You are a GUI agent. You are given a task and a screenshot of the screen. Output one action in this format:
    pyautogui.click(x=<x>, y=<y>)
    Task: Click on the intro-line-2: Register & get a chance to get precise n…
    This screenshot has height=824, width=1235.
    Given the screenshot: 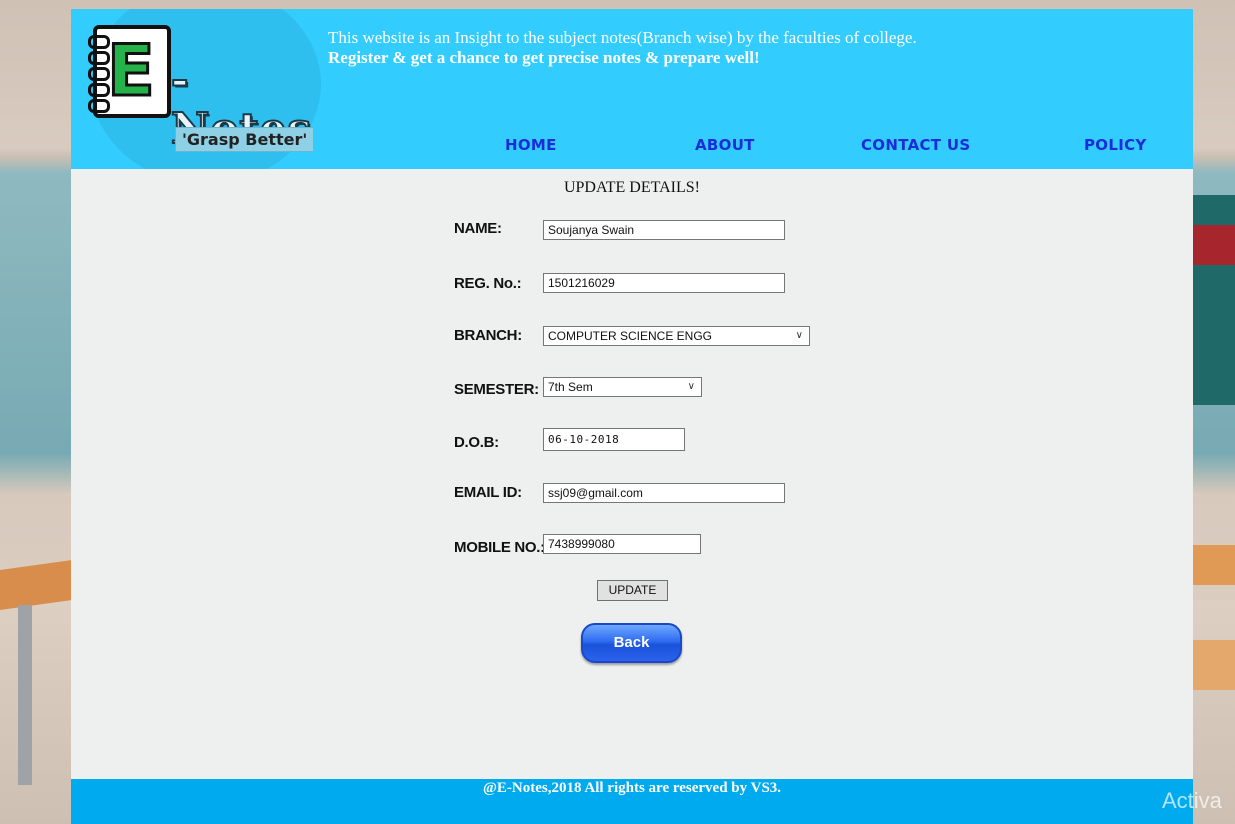 What is the action you would take?
    pyautogui.click(x=544, y=57)
    